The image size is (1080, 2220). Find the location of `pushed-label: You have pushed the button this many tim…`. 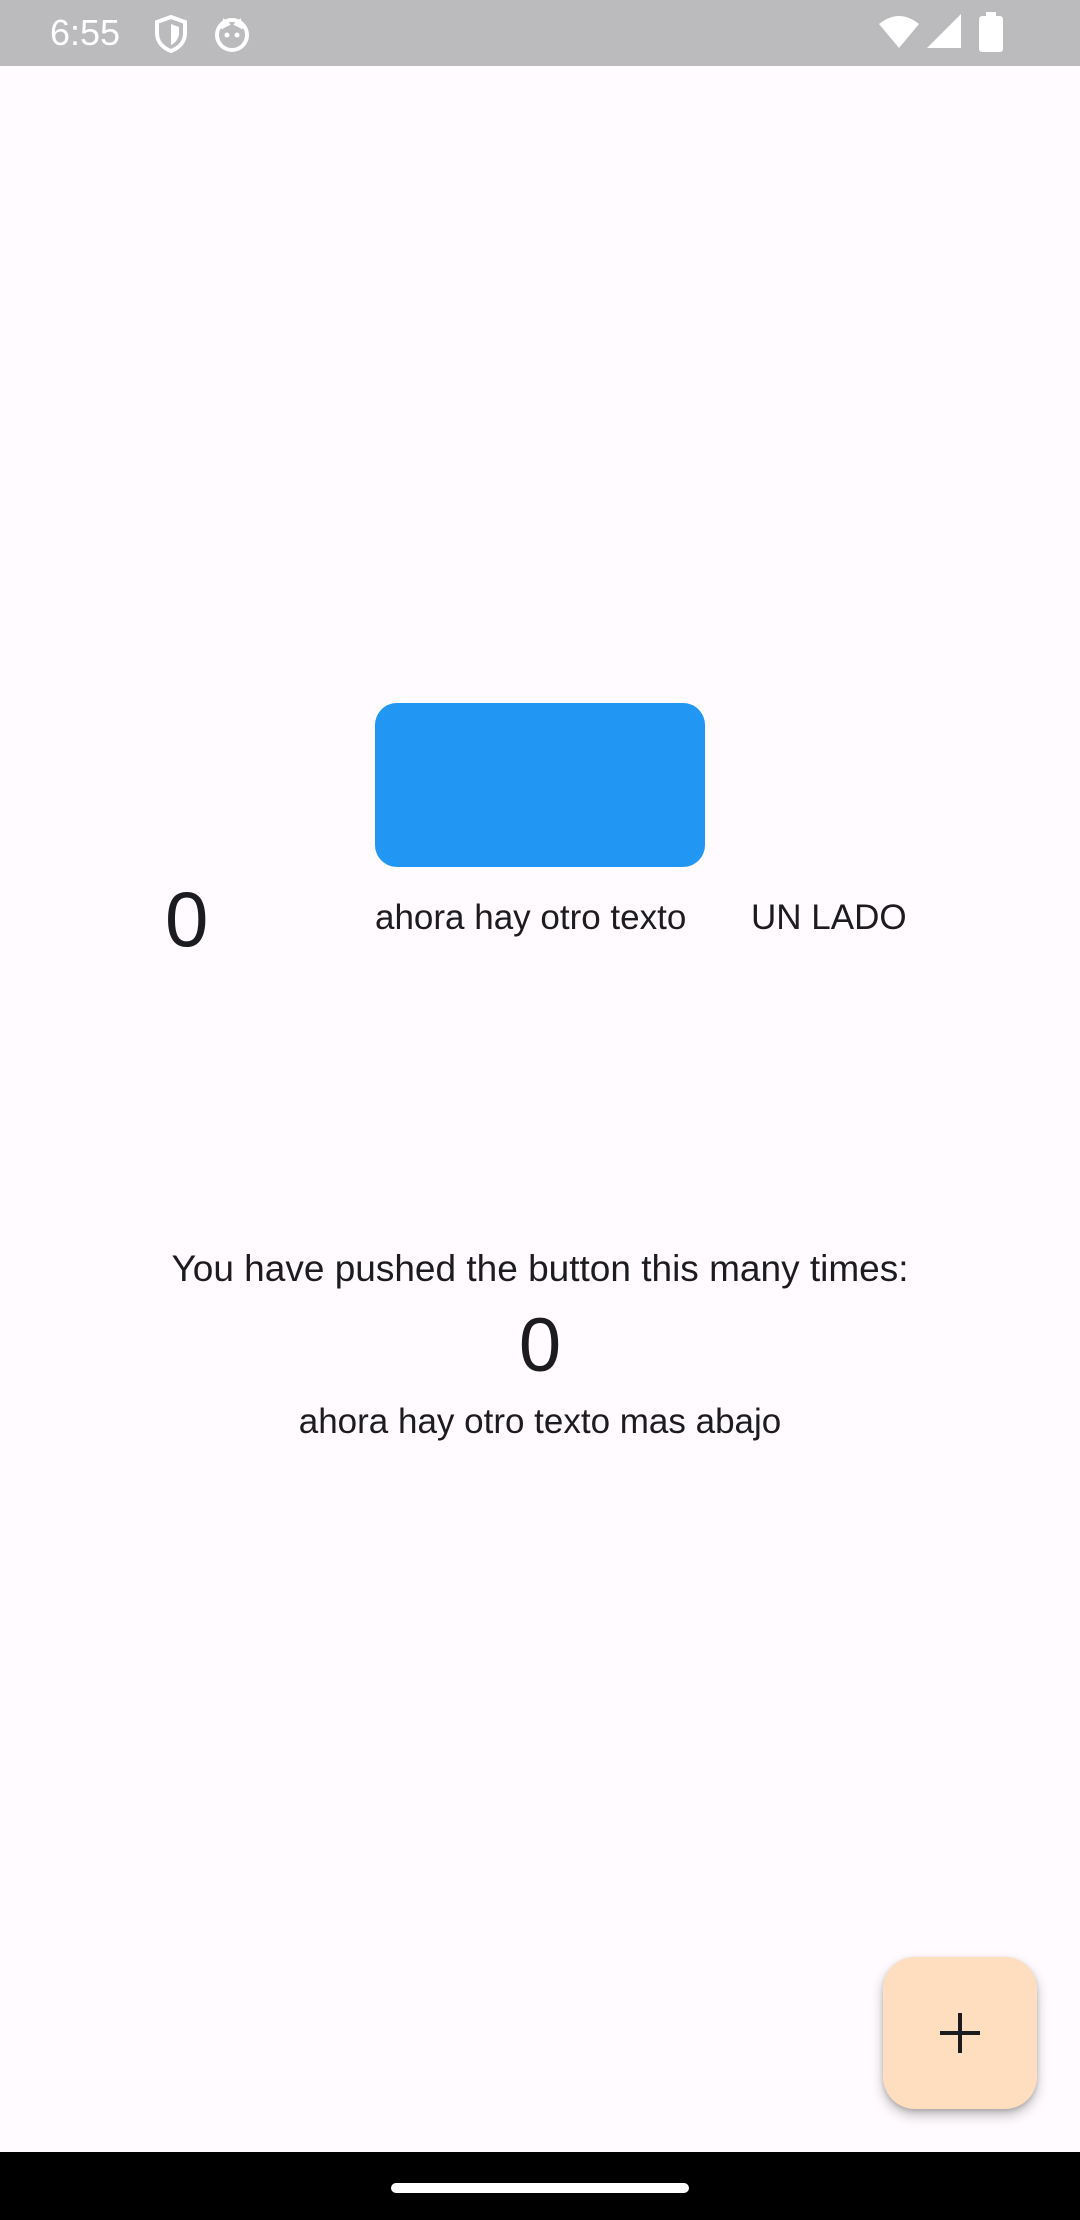

pushed-label: You have pushed the button this many tim… is located at coordinates (540, 1268).